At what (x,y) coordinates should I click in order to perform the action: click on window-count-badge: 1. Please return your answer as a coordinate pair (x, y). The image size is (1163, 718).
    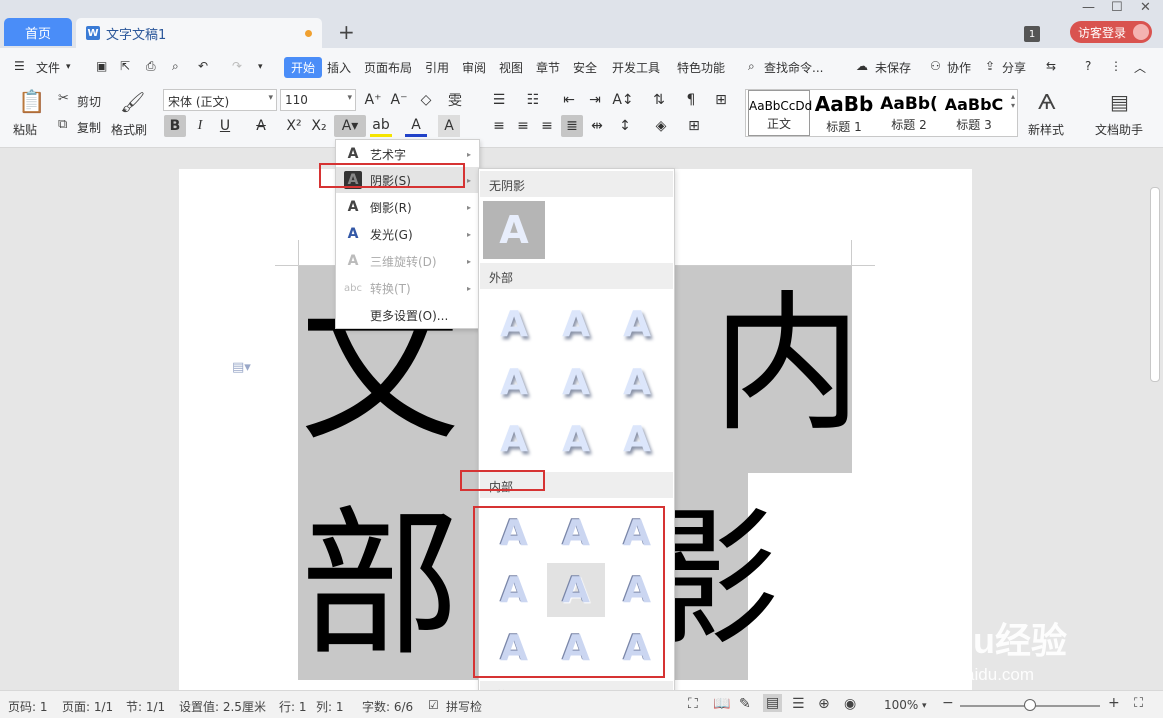
    Looking at the image, I should click on (1032, 34).